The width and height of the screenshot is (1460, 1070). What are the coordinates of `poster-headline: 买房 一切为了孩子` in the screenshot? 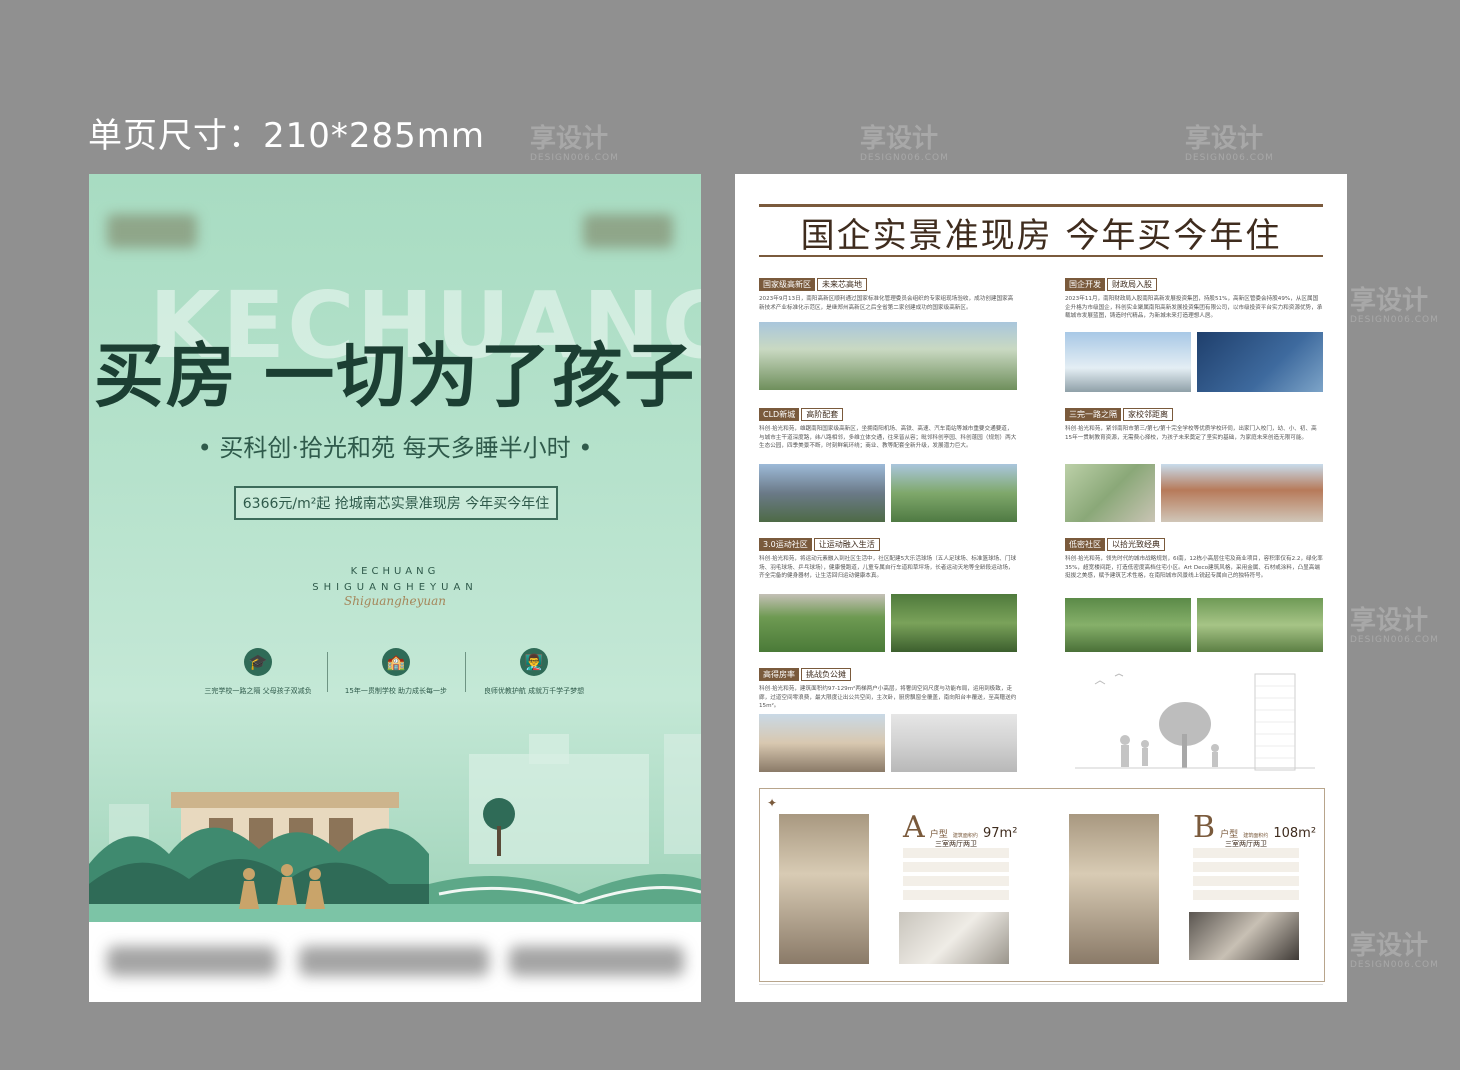 It's located at (395, 375).